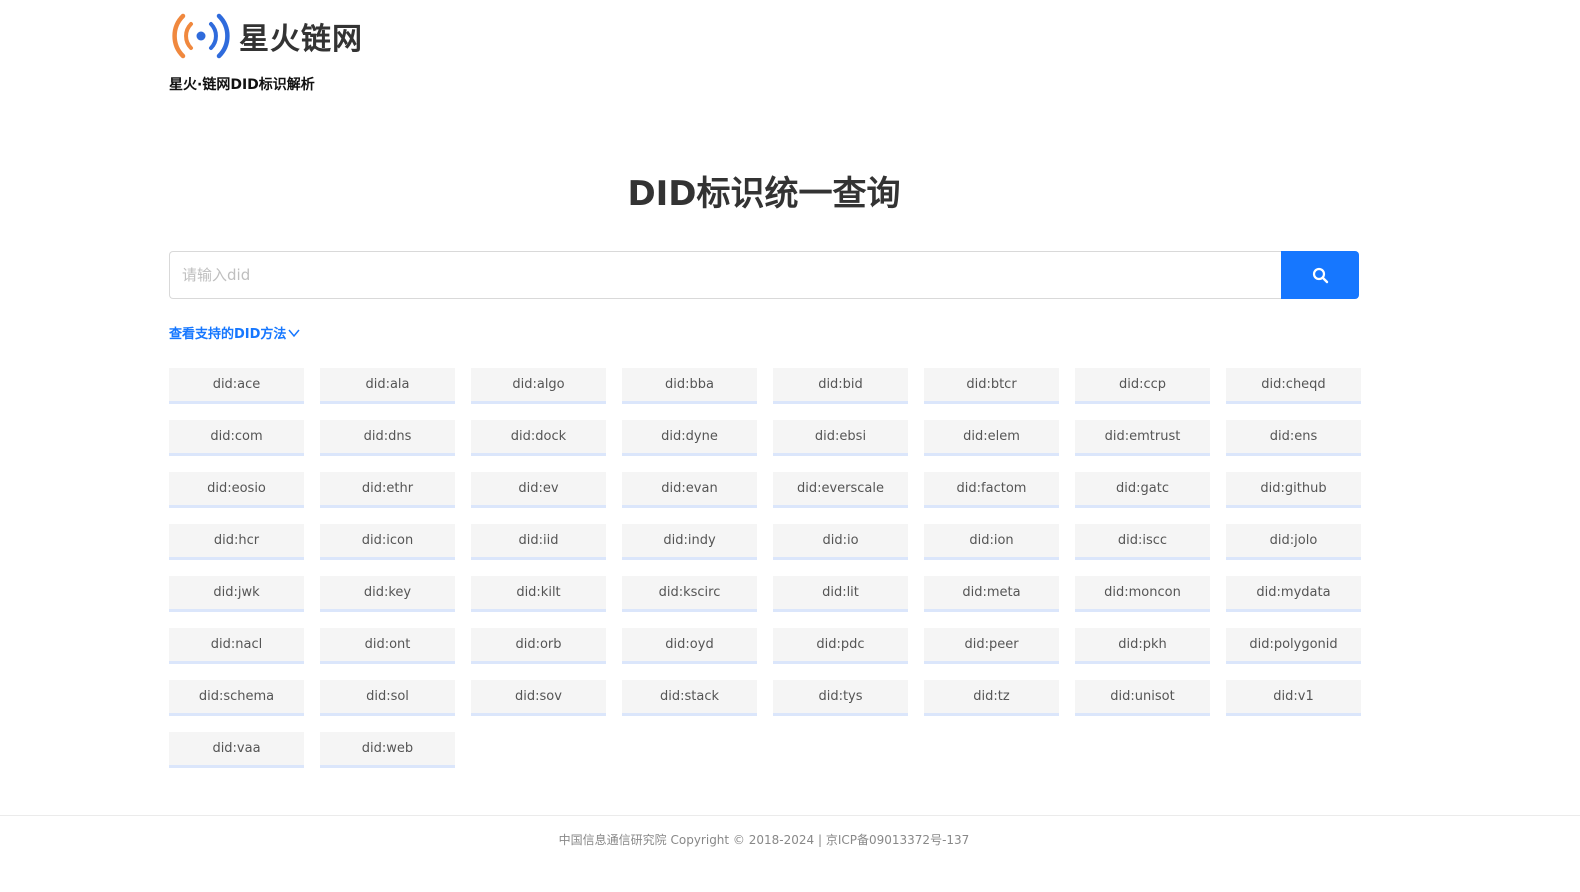 This screenshot has height=892, width=1580. What do you see at coordinates (538, 646) in the screenshot?
I see `did-method-tag: did:orb` at bounding box center [538, 646].